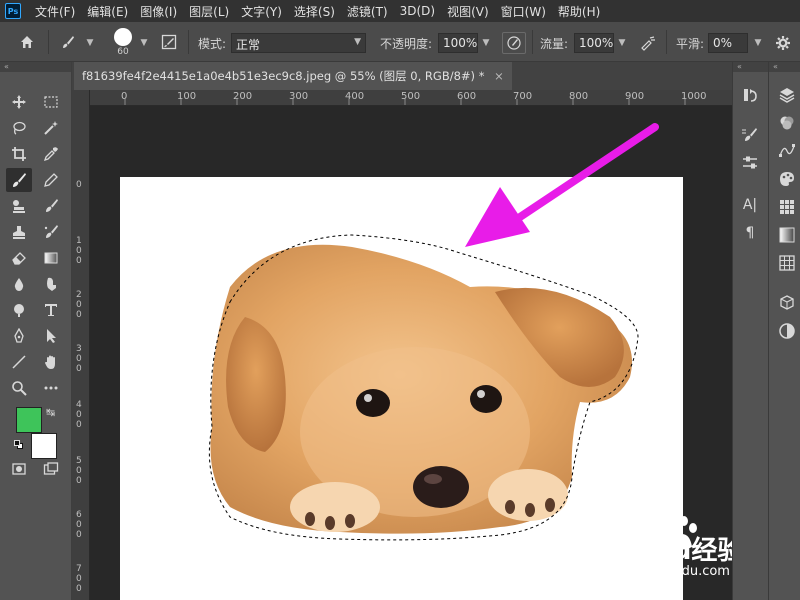  I want to click on eraser-tool-icon, so click(19, 258).